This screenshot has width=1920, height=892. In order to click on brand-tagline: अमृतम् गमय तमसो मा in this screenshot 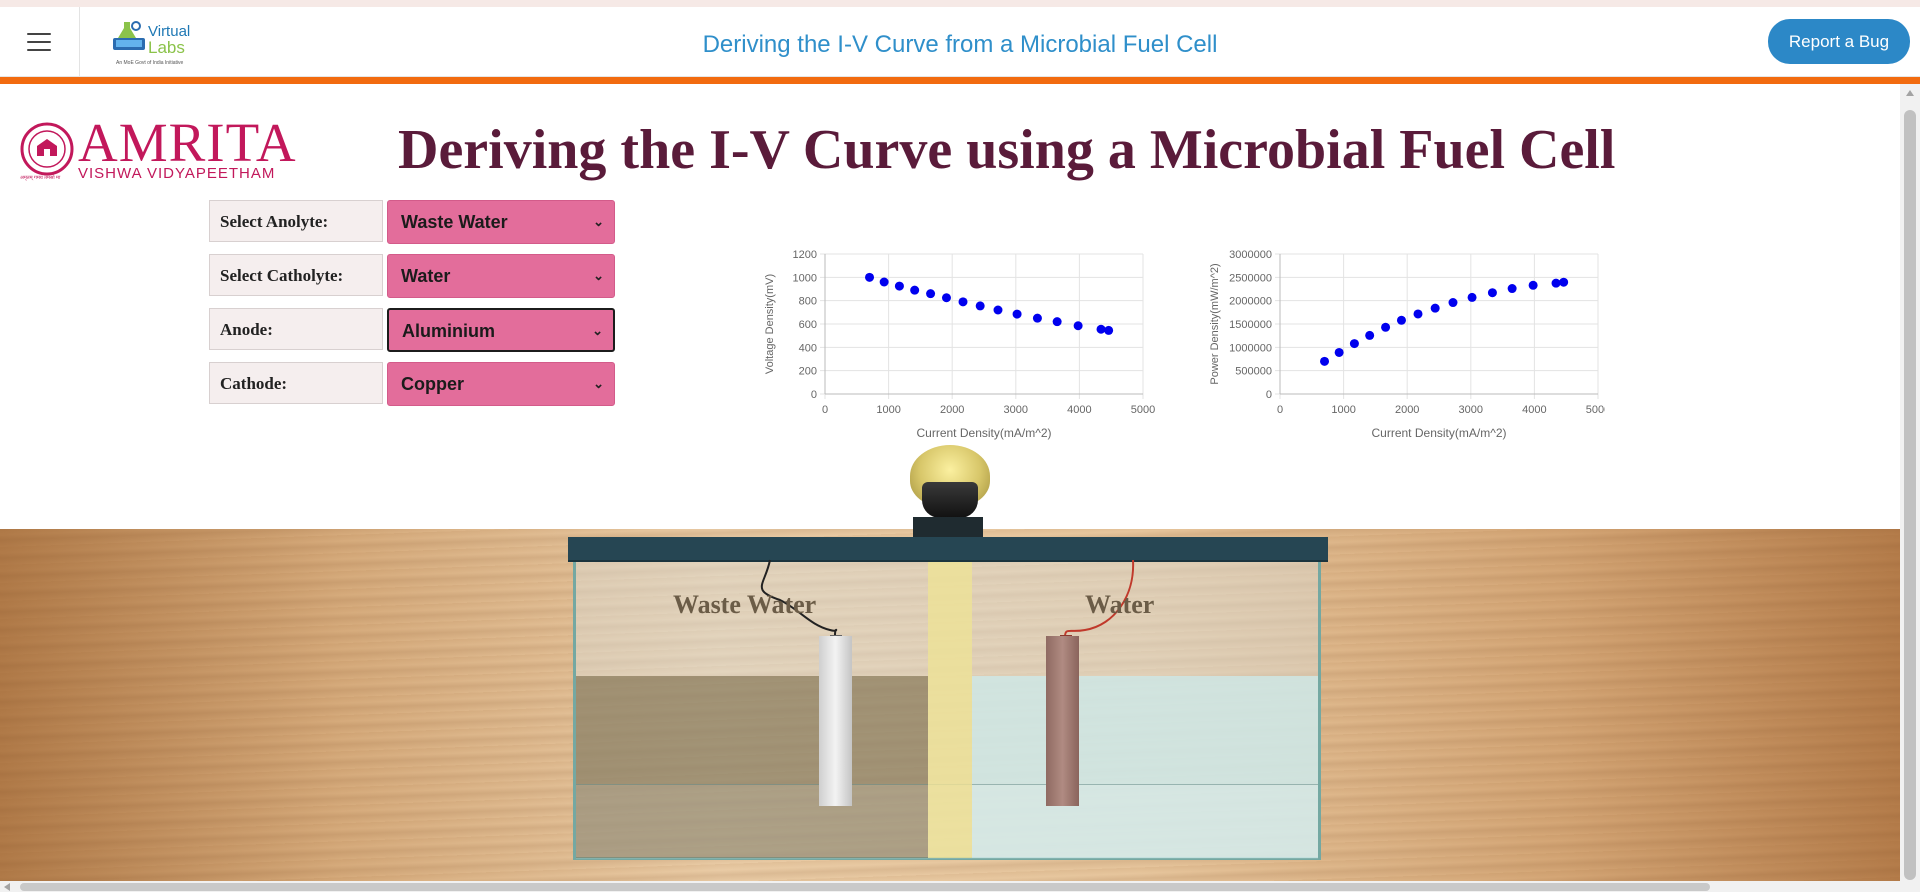, I will do `click(40, 178)`.